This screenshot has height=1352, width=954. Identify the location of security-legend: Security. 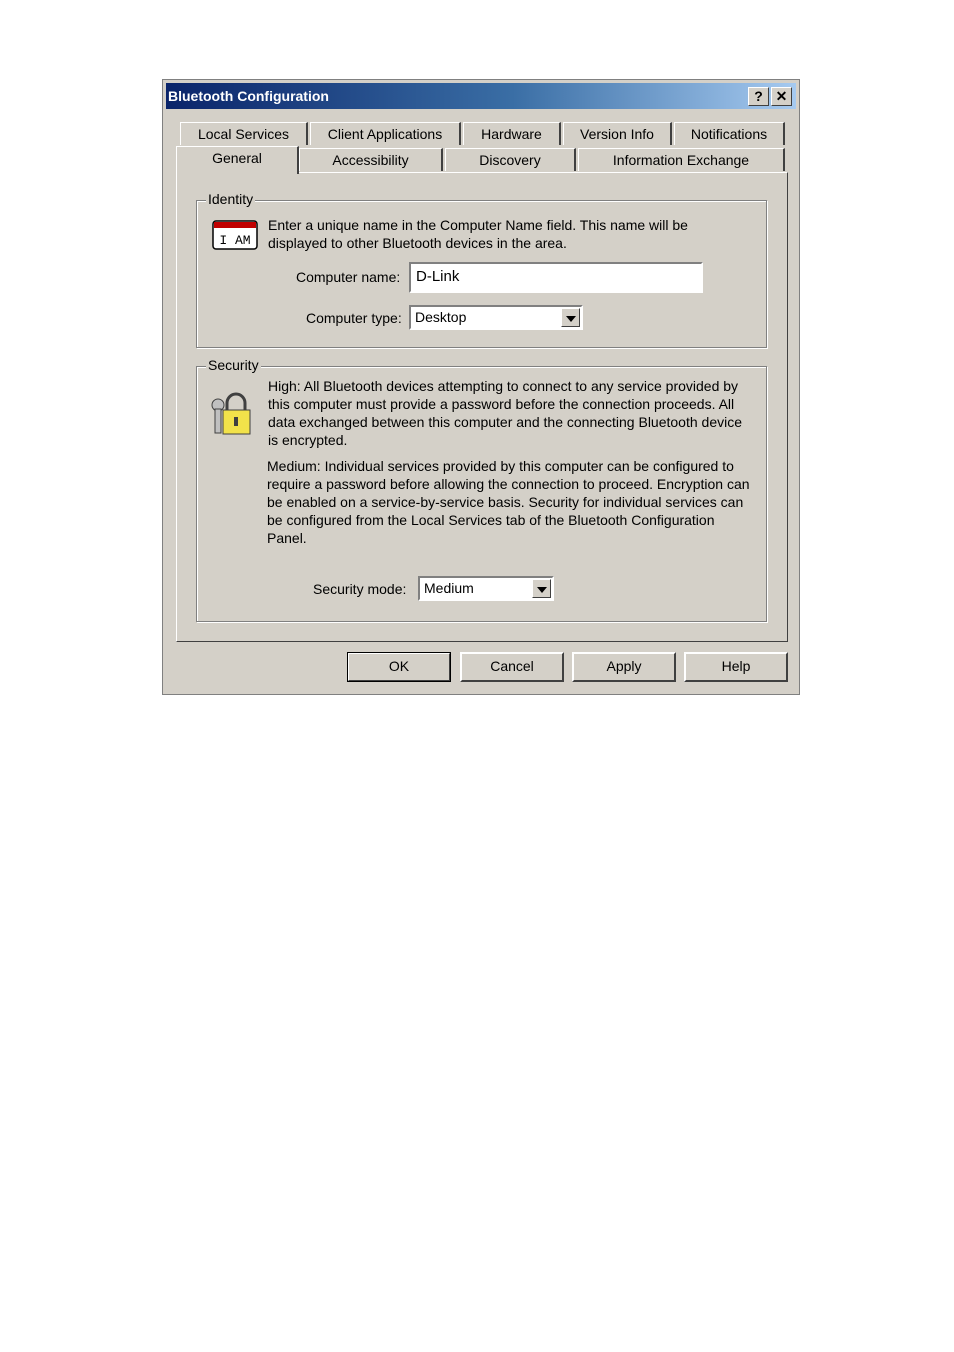
(233, 365).